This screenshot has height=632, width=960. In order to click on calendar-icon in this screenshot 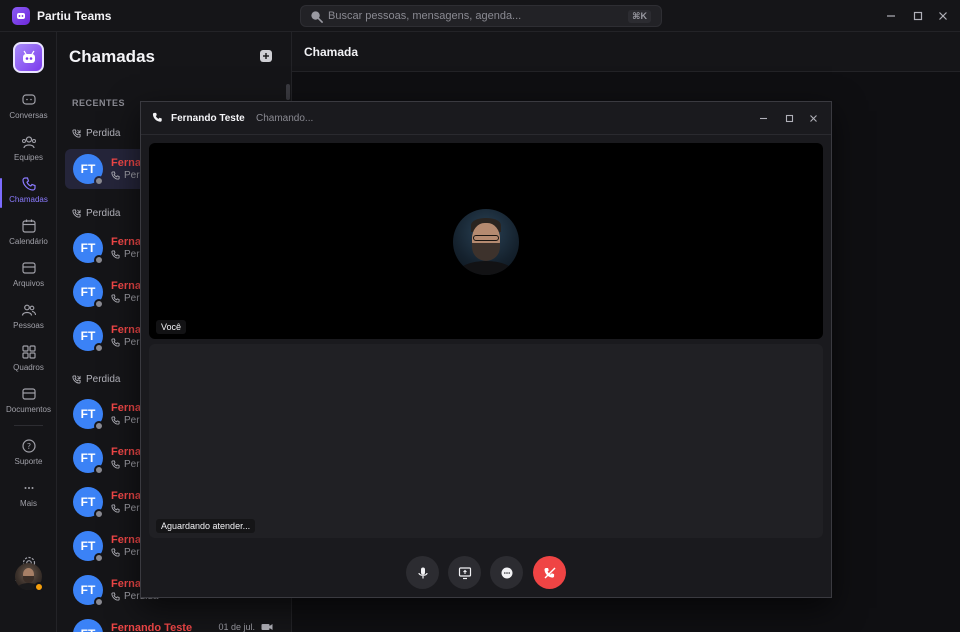, I will do `click(28, 226)`.